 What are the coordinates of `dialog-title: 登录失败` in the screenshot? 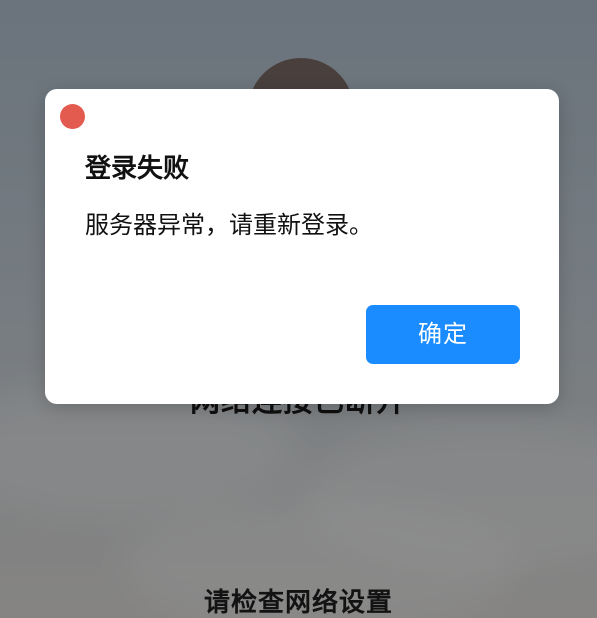 It's located at (137, 169).